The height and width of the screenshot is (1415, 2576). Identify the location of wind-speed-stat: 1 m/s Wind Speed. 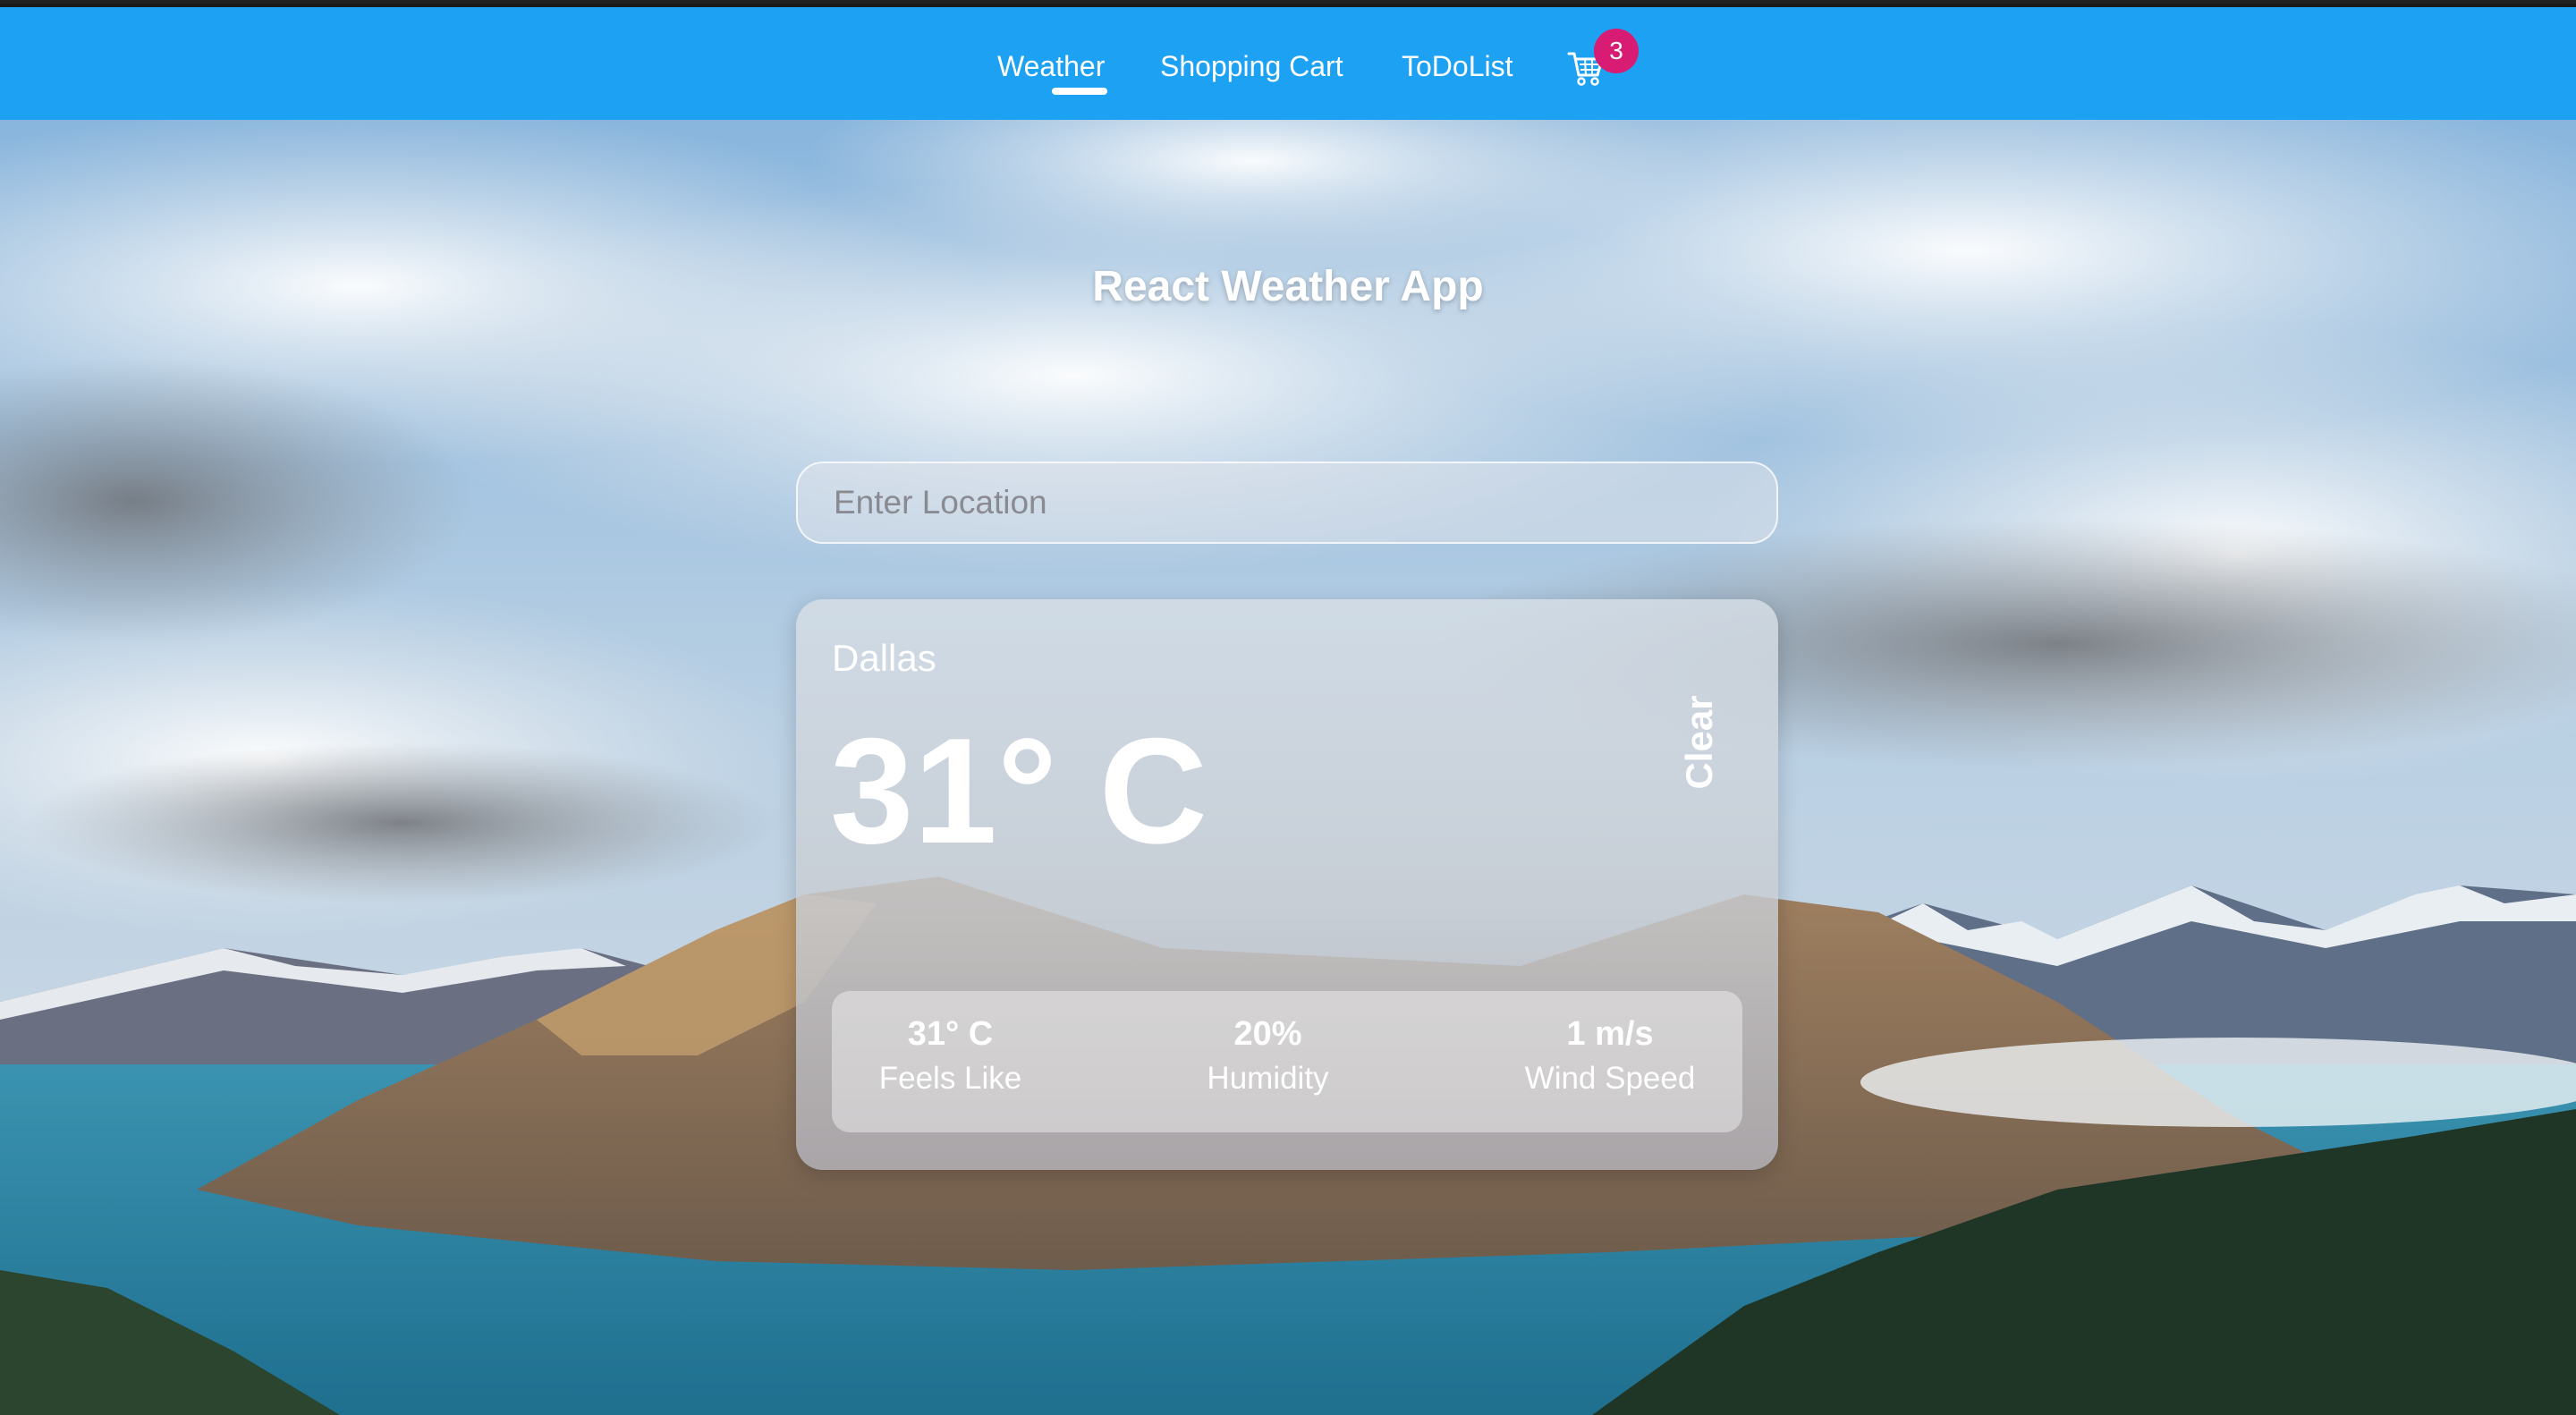
(1610, 1057).